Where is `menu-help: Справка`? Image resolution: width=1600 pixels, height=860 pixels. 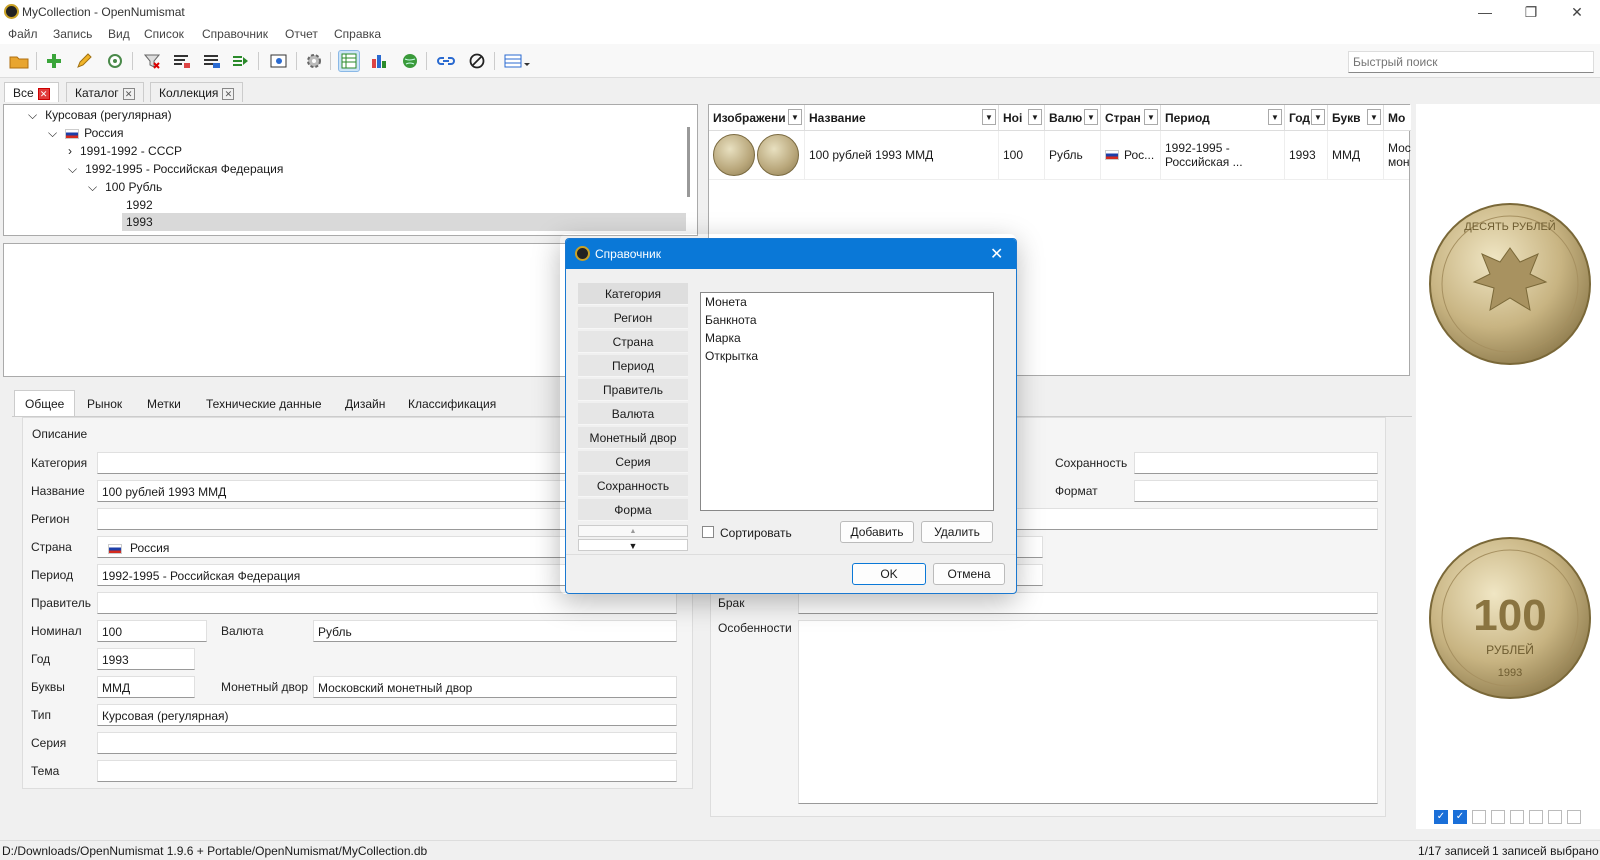
menu-help: Справка is located at coordinates (357, 34).